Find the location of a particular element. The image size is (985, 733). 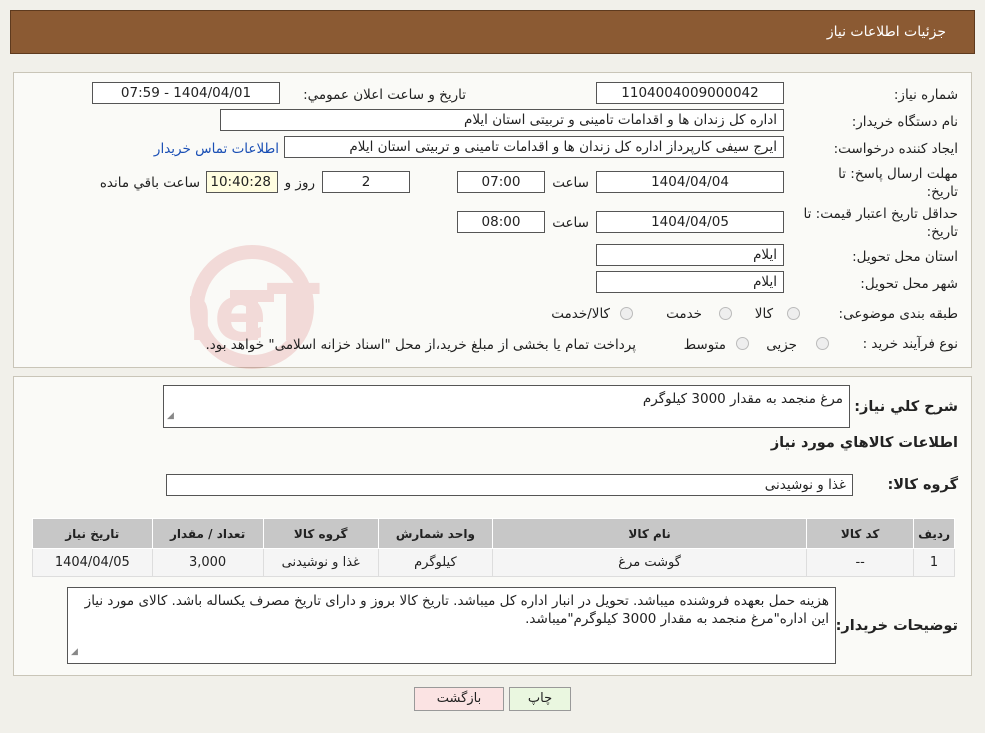

cell-goods-group: غذا و نوشیدنی is located at coordinates (320, 562).